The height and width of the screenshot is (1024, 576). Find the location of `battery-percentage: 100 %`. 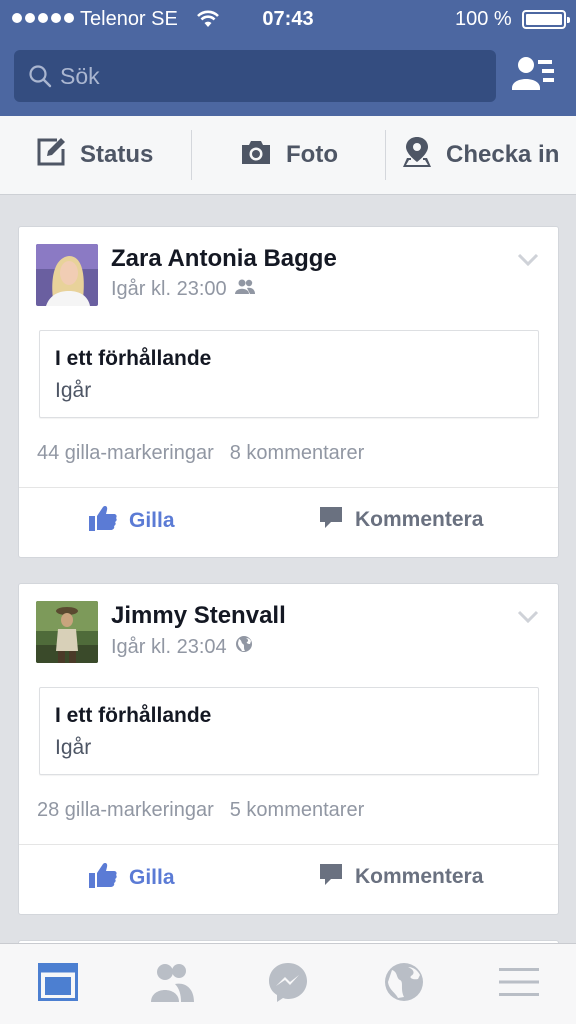

battery-percentage: 100 % is located at coordinates (483, 19).